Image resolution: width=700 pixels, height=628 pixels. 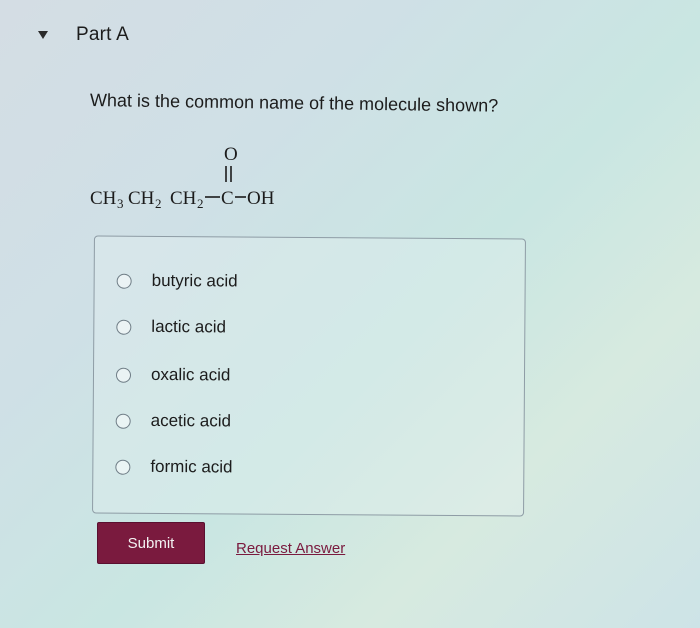 I want to click on option-formic-acid: formic acid, so click(x=174, y=467).